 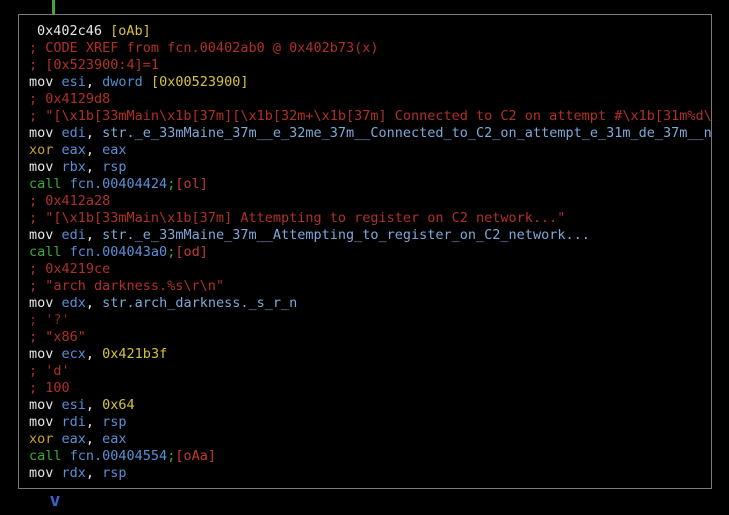 I want to click on token-reg: edx, so click(x=73, y=303).